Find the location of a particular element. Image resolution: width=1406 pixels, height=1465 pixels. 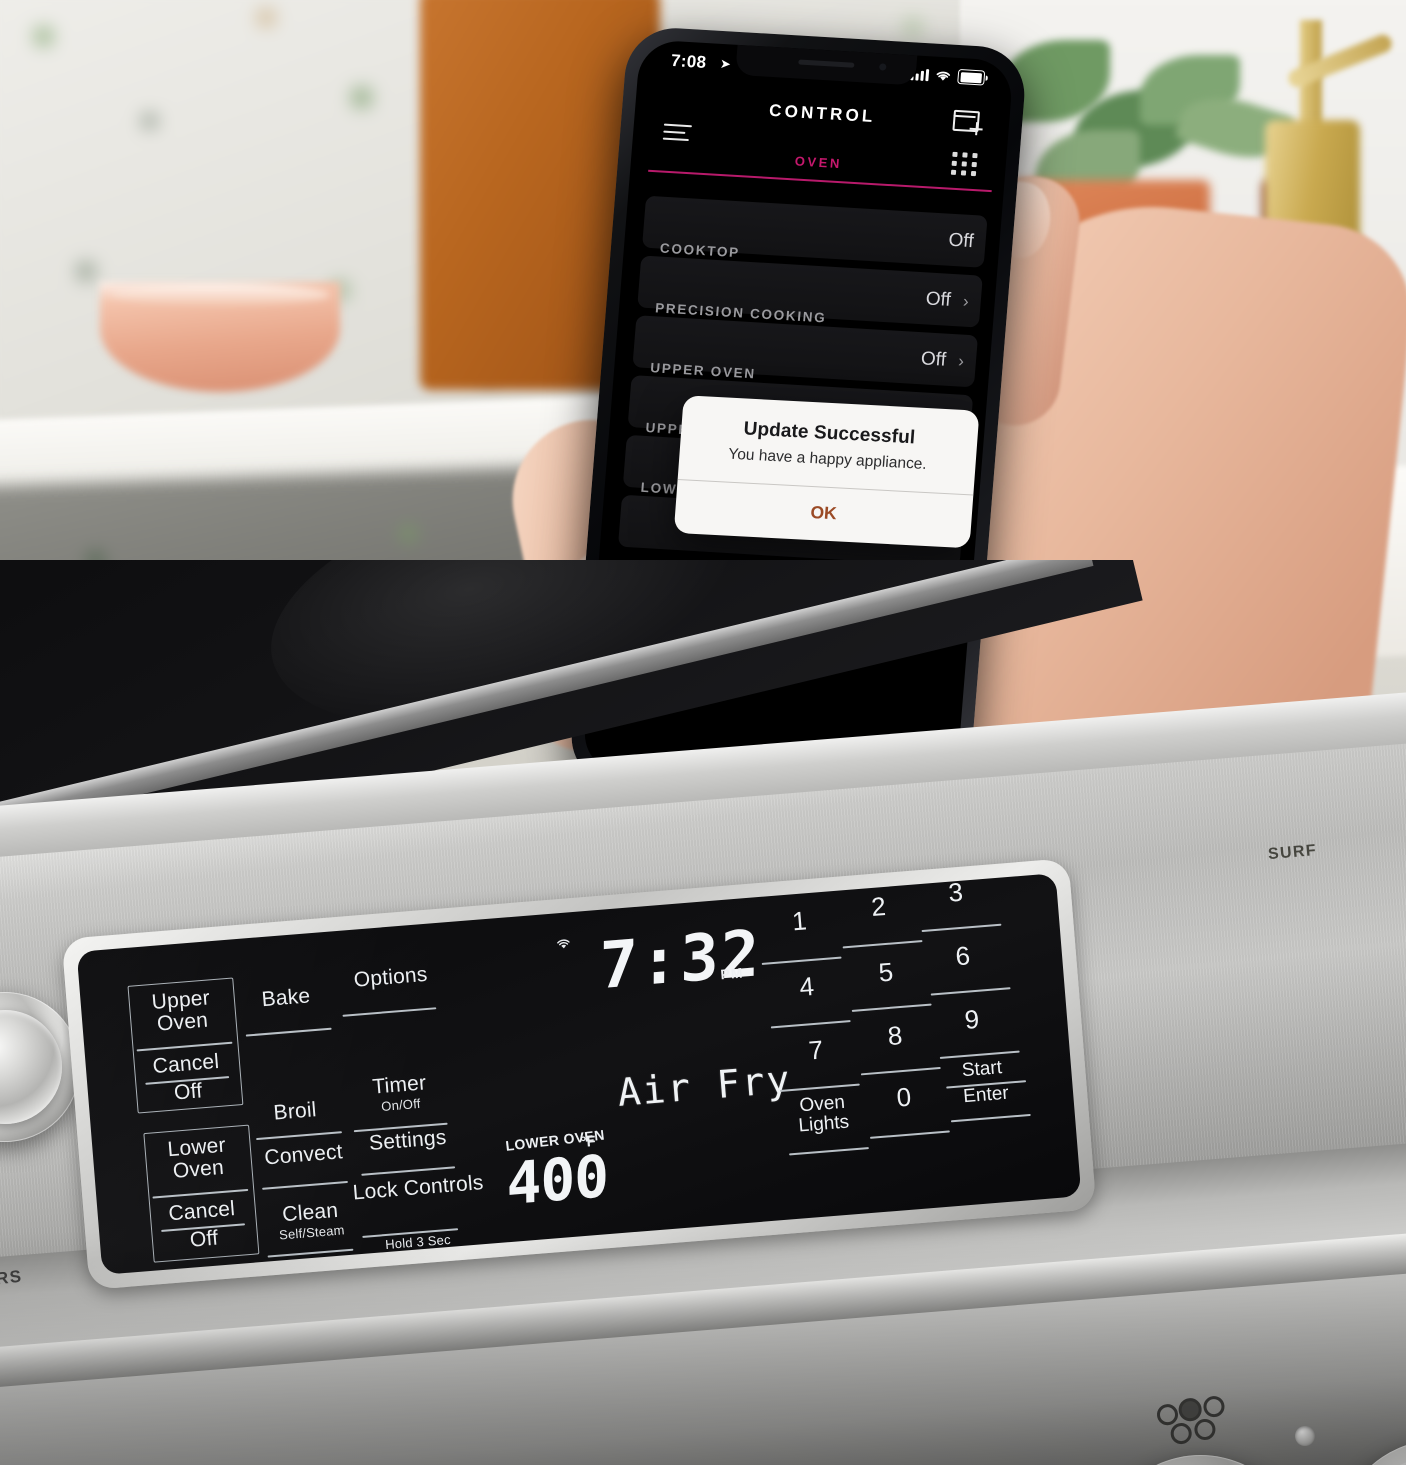

keypad-1-underline is located at coordinates (801, 960).